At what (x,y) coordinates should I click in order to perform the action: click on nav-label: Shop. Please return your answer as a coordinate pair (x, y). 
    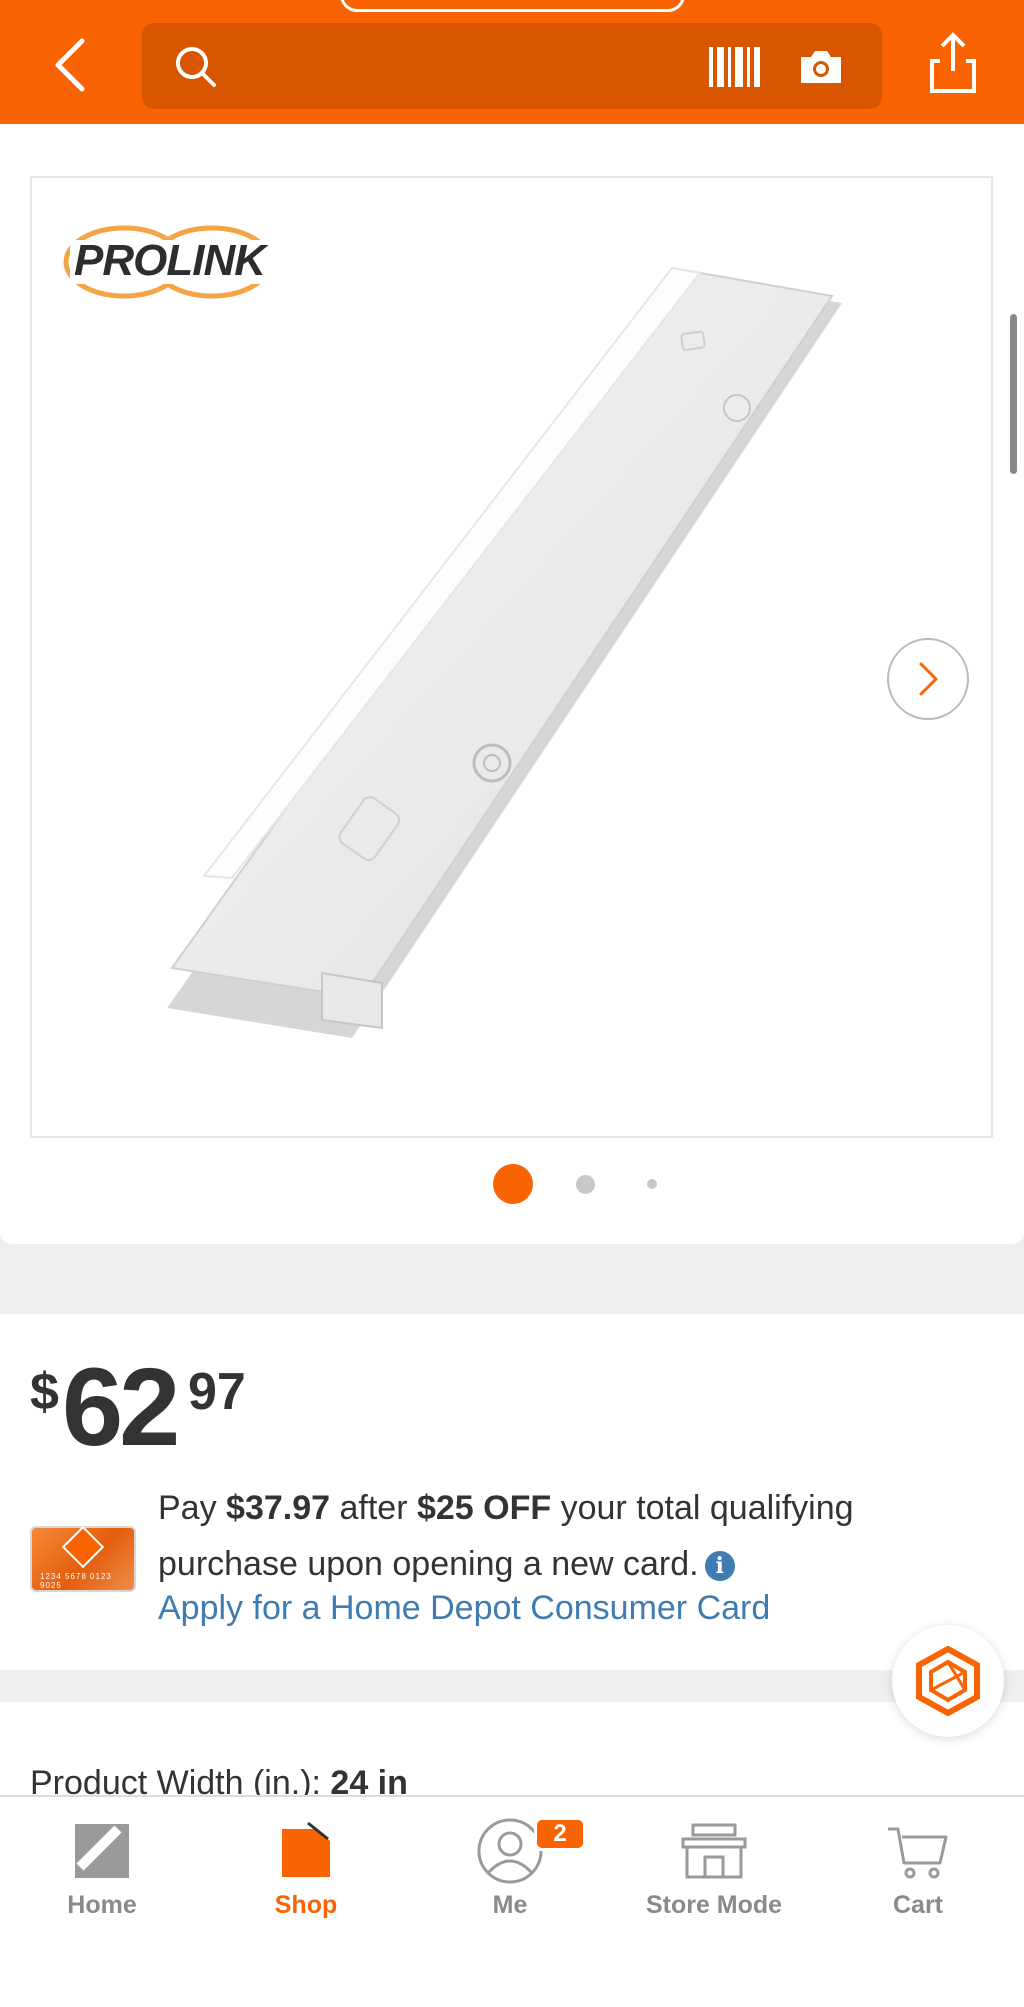
    Looking at the image, I should click on (306, 1905).